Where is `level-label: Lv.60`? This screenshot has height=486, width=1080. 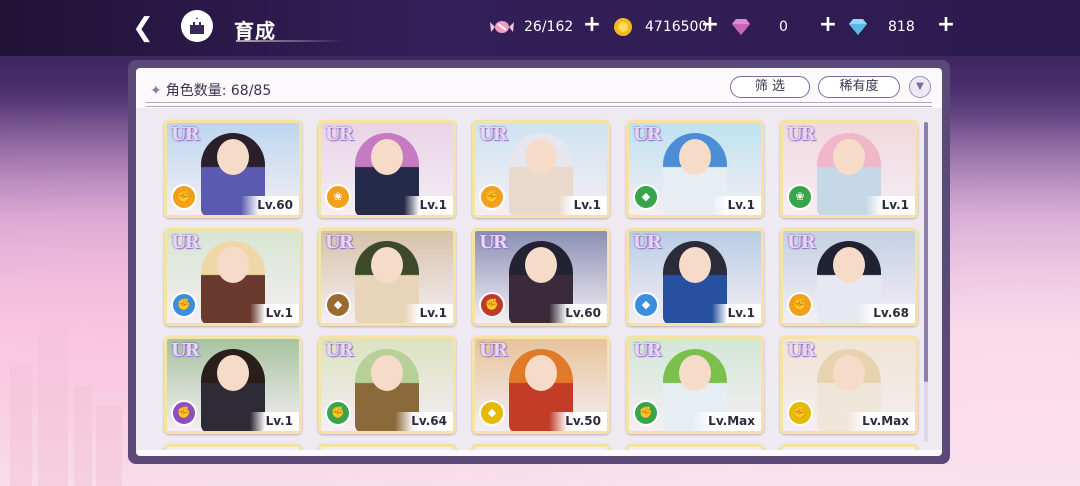 level-label: Lv.60 is located at coordinates (270, 205).